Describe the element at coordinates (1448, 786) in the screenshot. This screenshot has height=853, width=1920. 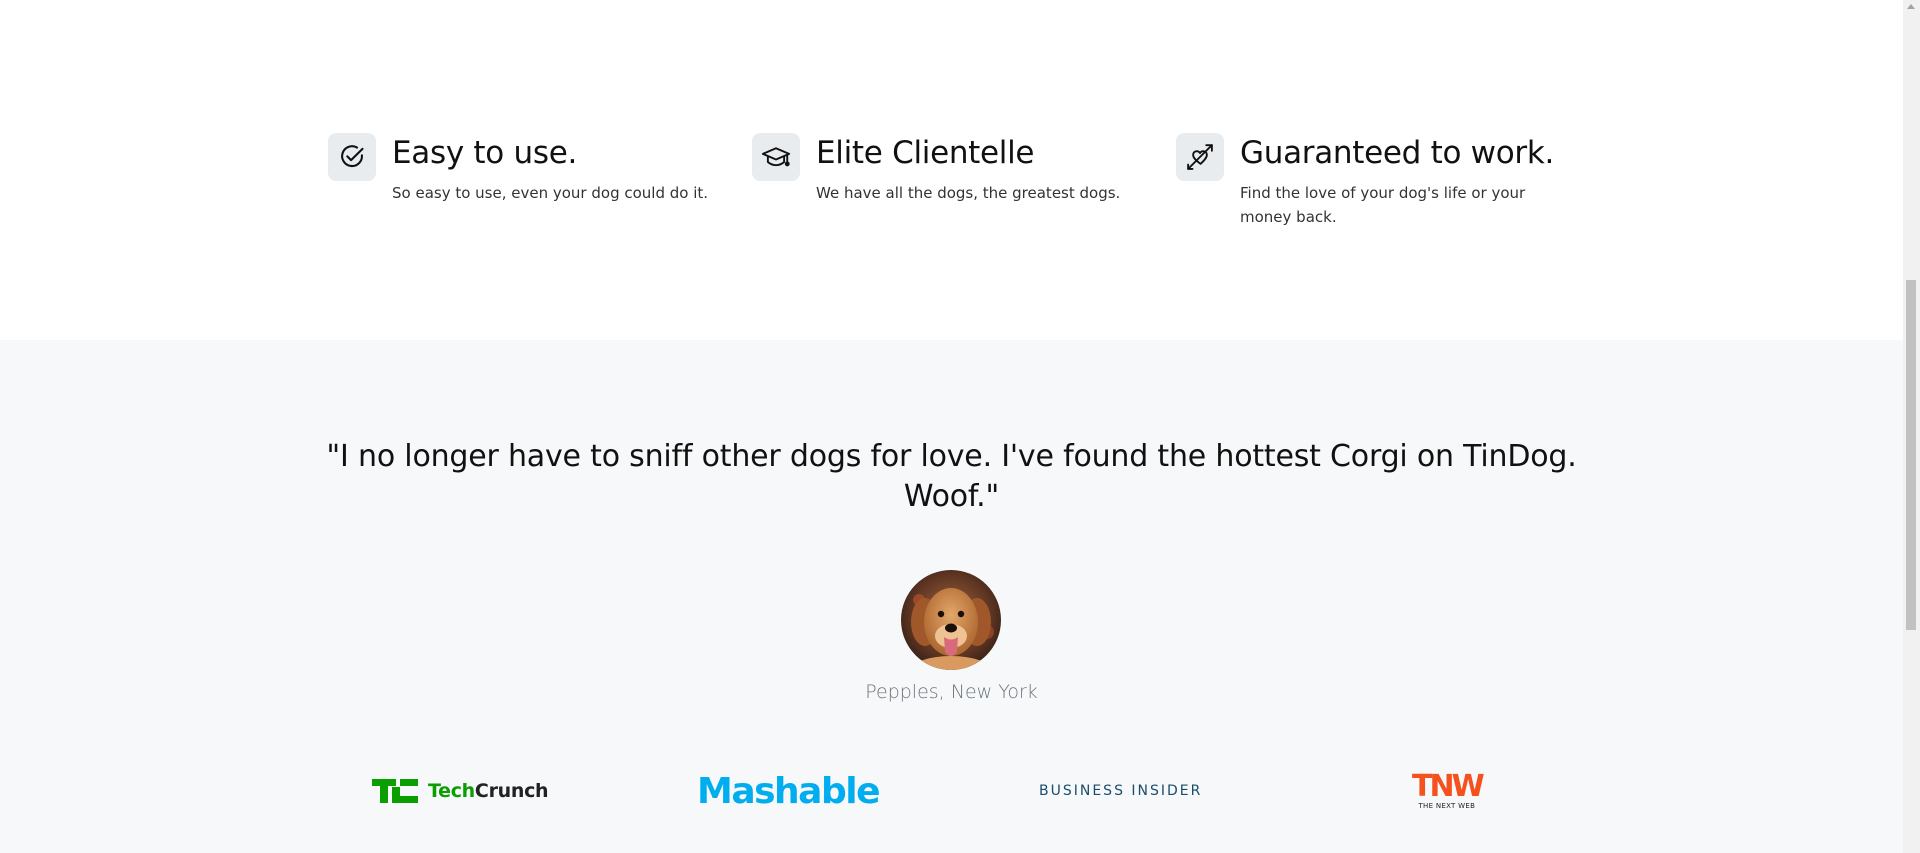
I see `tnw-mark: TNW` at that location.